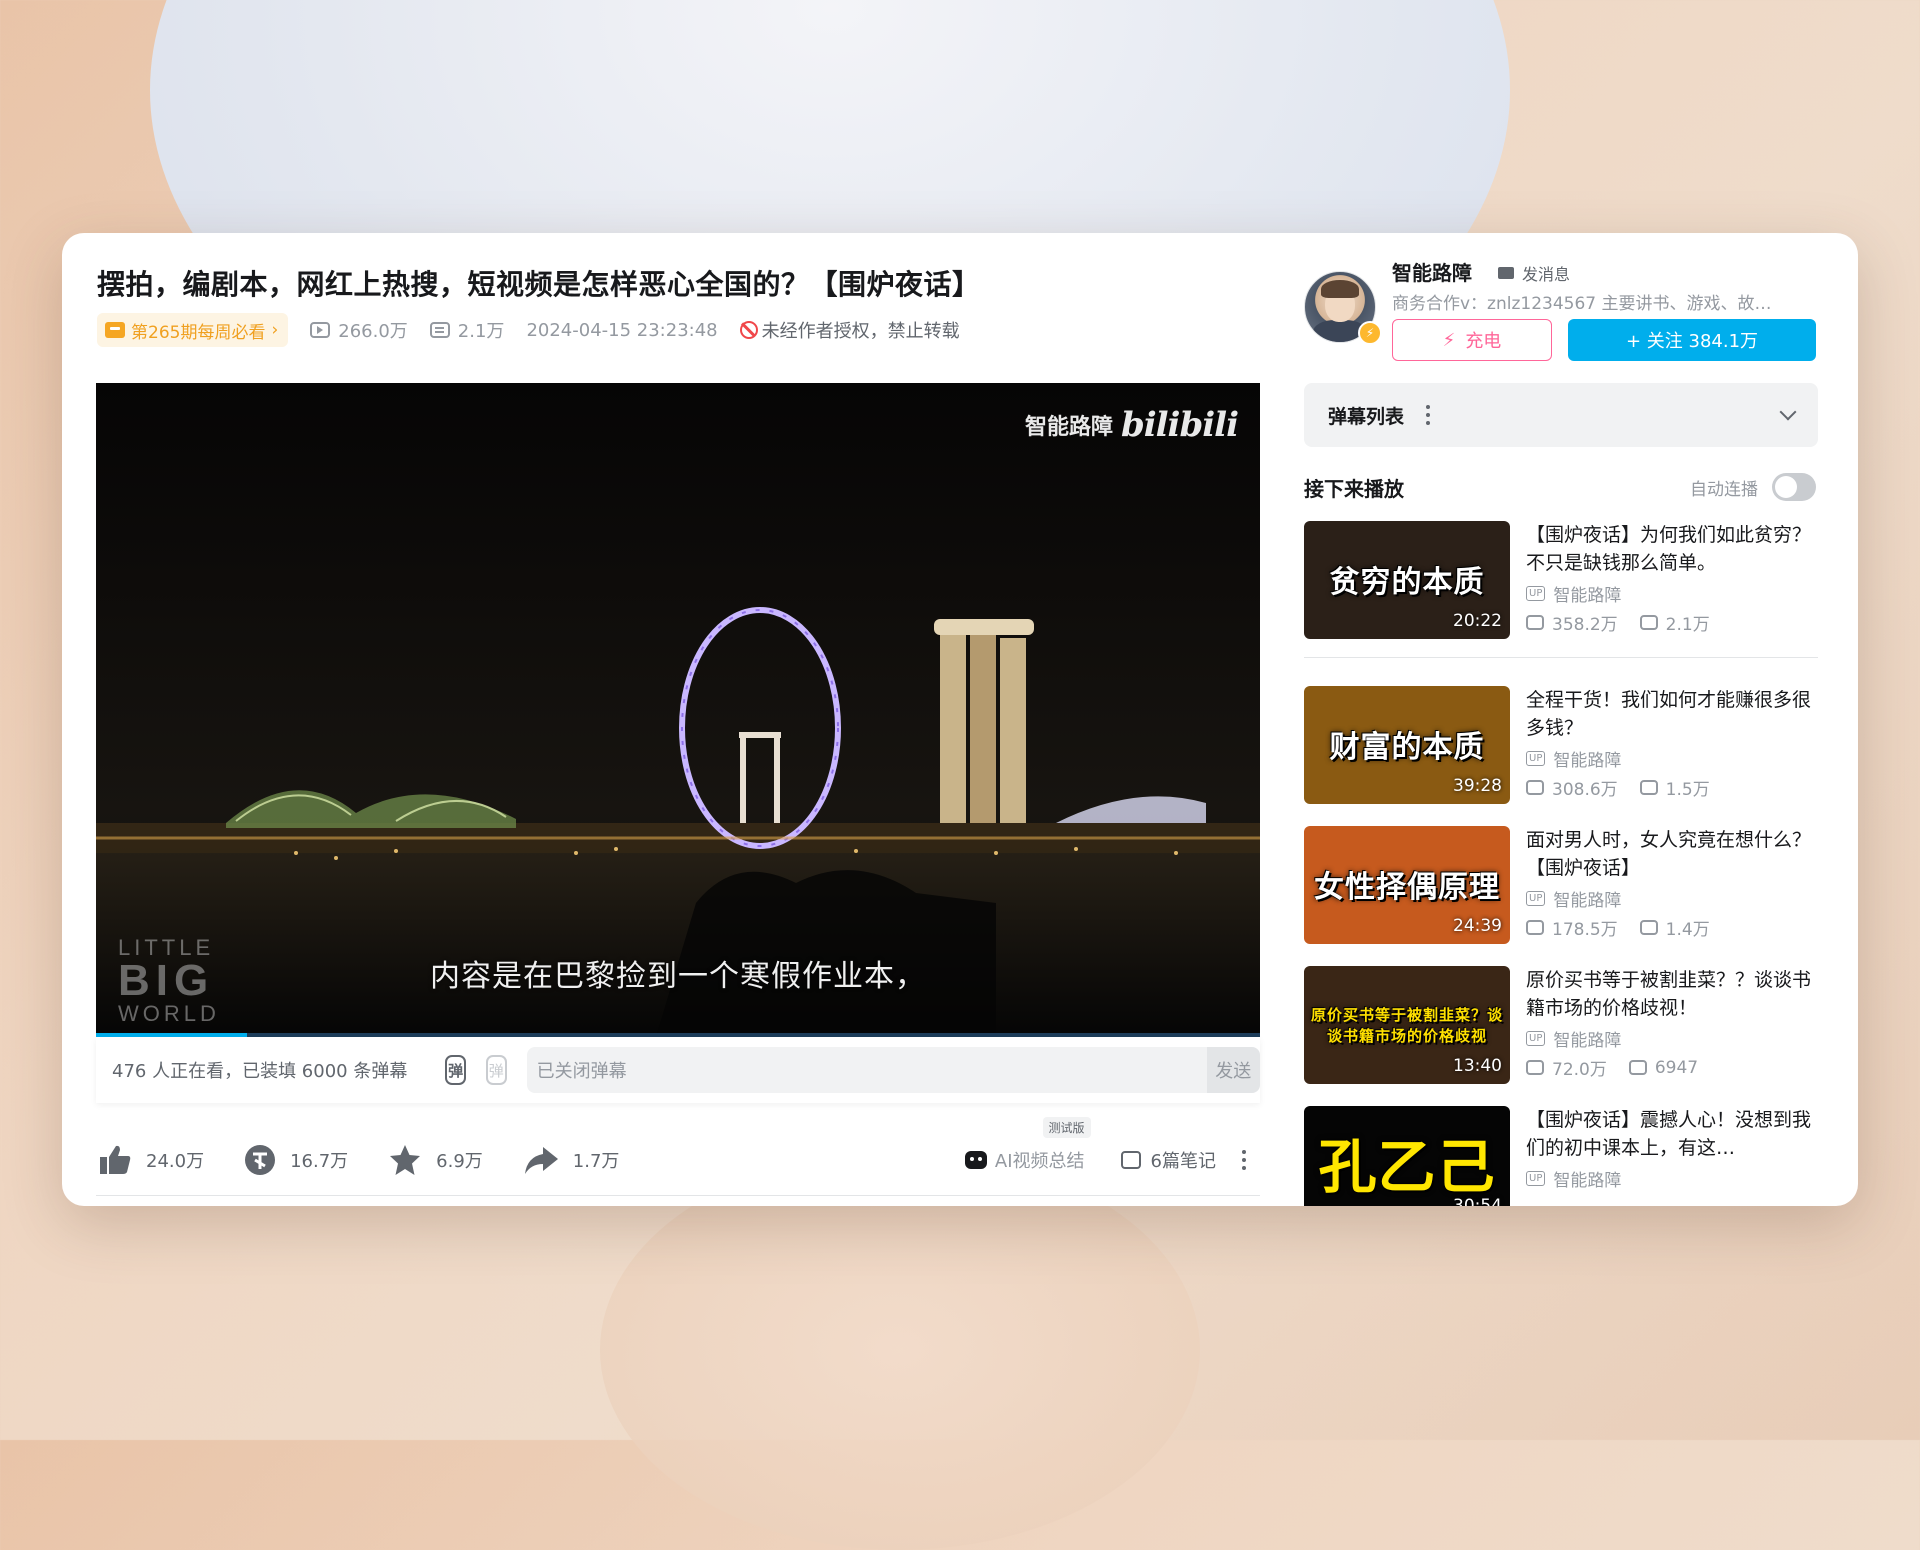  What do you see at coordinates (1428, 415) in the screenshot?
I see `kebab-menu-icon` at bounding box center [1428, 415].